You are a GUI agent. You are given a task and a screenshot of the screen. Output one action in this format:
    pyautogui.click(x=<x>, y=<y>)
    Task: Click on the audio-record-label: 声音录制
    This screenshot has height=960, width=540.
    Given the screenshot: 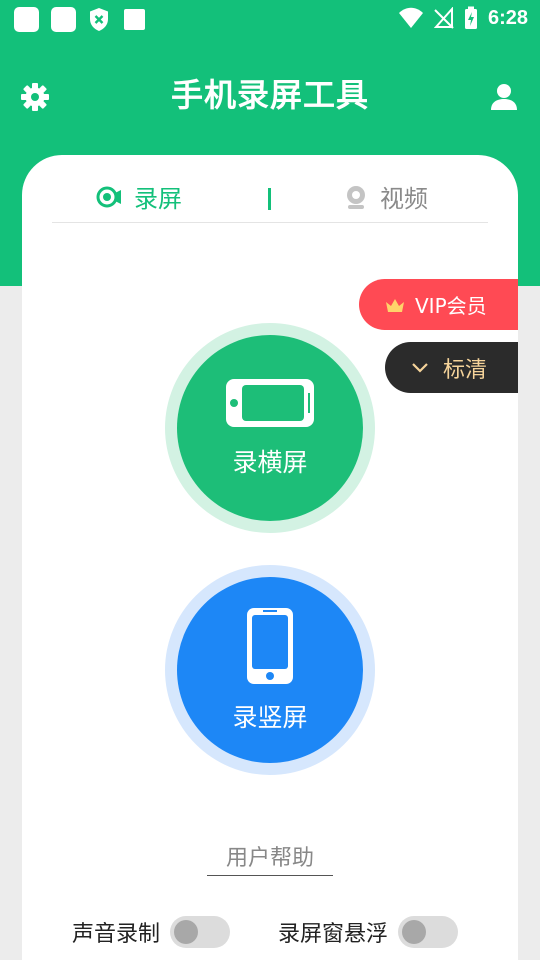 What is the action you would take?
    pyautogui.click(x=116, y=934)
    